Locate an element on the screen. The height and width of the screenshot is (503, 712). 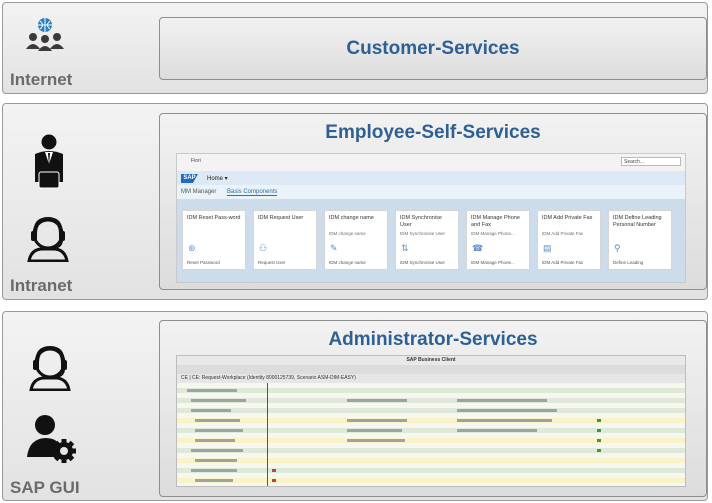
tile-title: IDM Synchronise User is located at coordinates (421, 221).